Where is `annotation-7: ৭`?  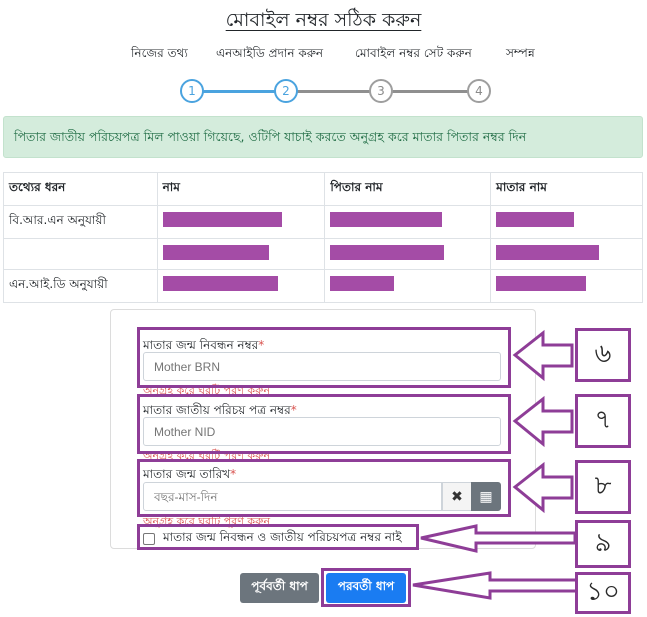 annotation-7: ৭ is located at coordinates (603, 421).